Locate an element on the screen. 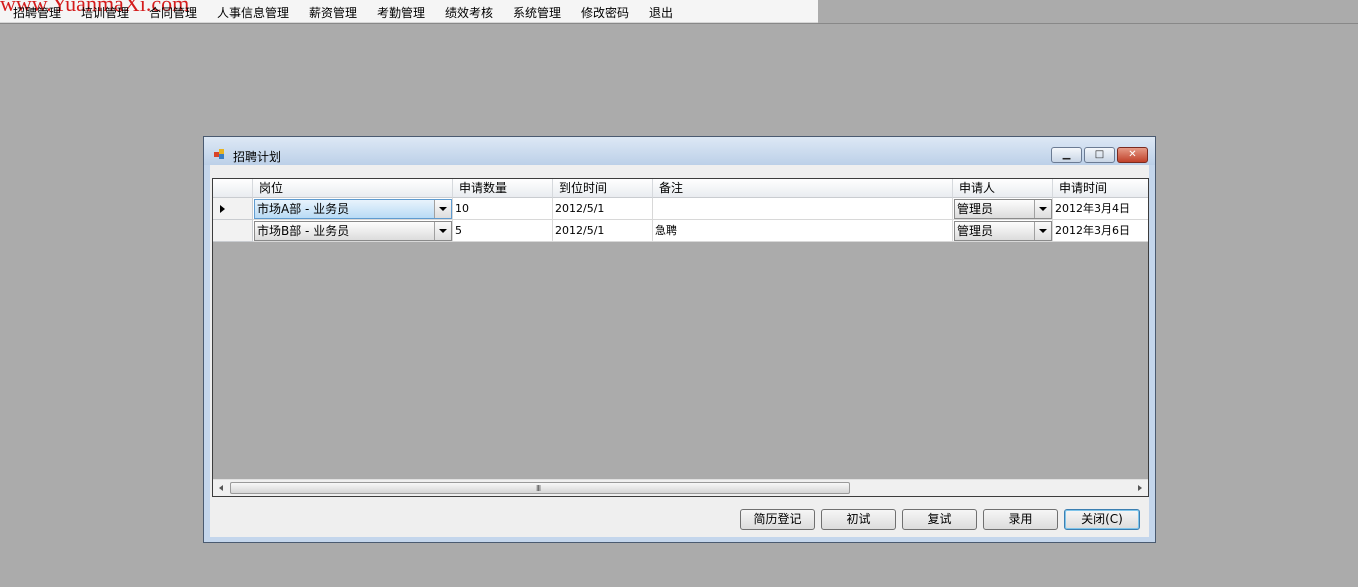  position-combobox: 市场B部 - 业务员 is located at coordinates (353, 231).